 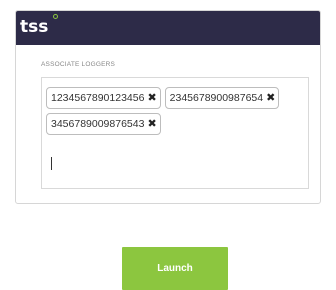 I want to click on logger-tag-label: 2345678900987654, so click(x=216, y=98).